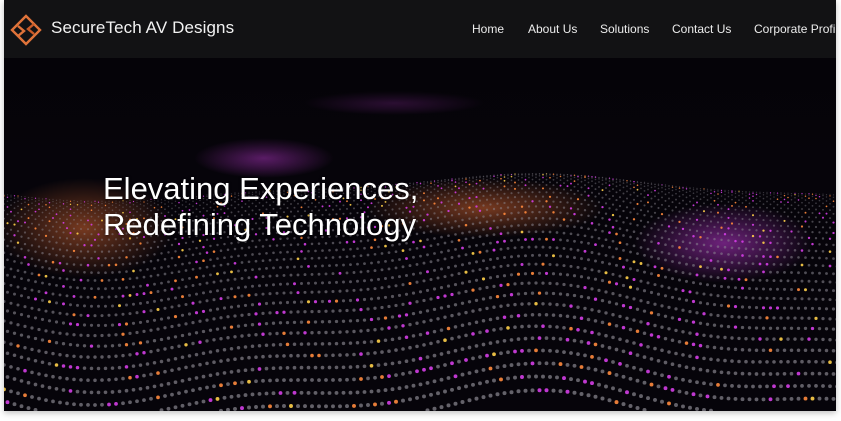 This screenshot has width=841, height=421. I want to click on brand-name: SecureTech AV Designs, so click(142, 28).